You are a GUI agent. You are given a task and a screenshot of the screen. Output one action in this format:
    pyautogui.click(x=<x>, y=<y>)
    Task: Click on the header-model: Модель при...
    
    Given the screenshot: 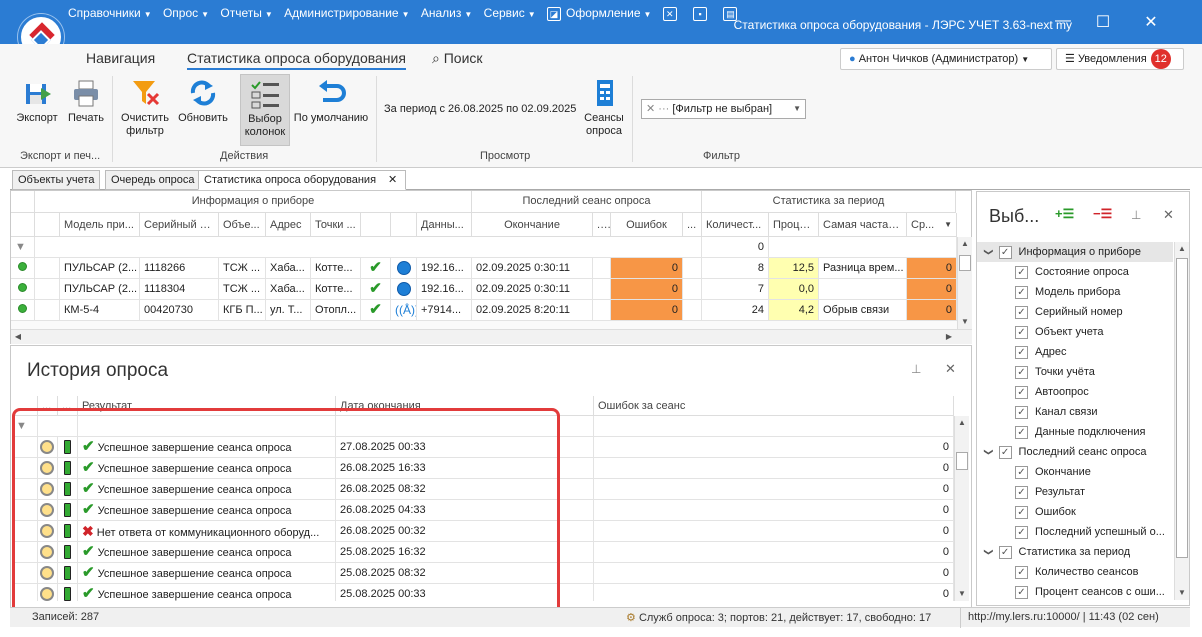 What is the action you would take?
    pyautogui.click(x=100, y=225)
    